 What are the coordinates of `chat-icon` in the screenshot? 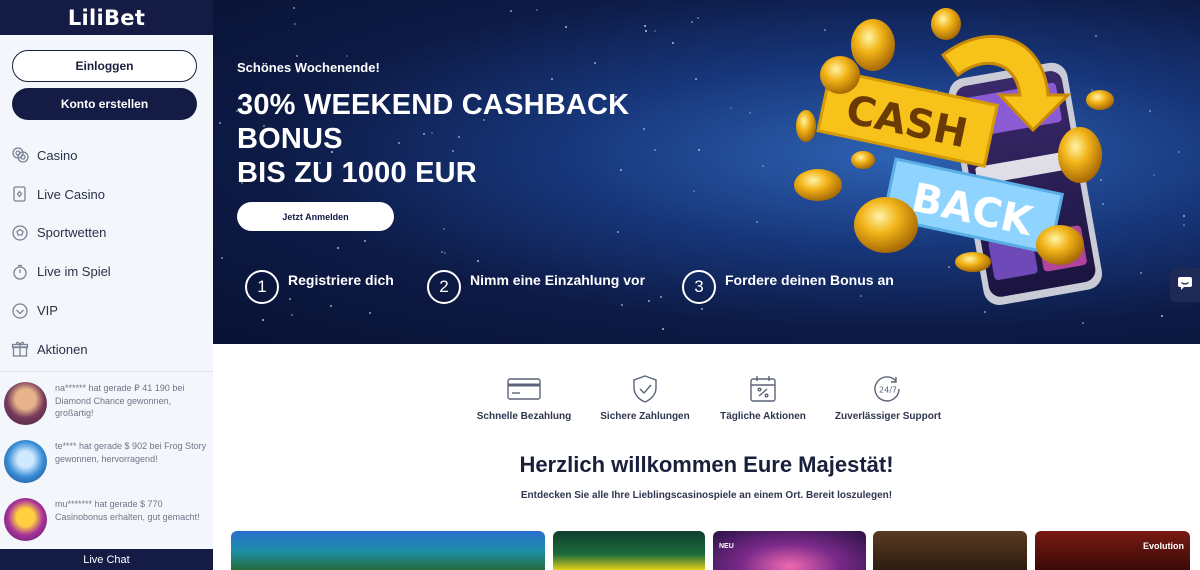 It's located at (1185, 285).